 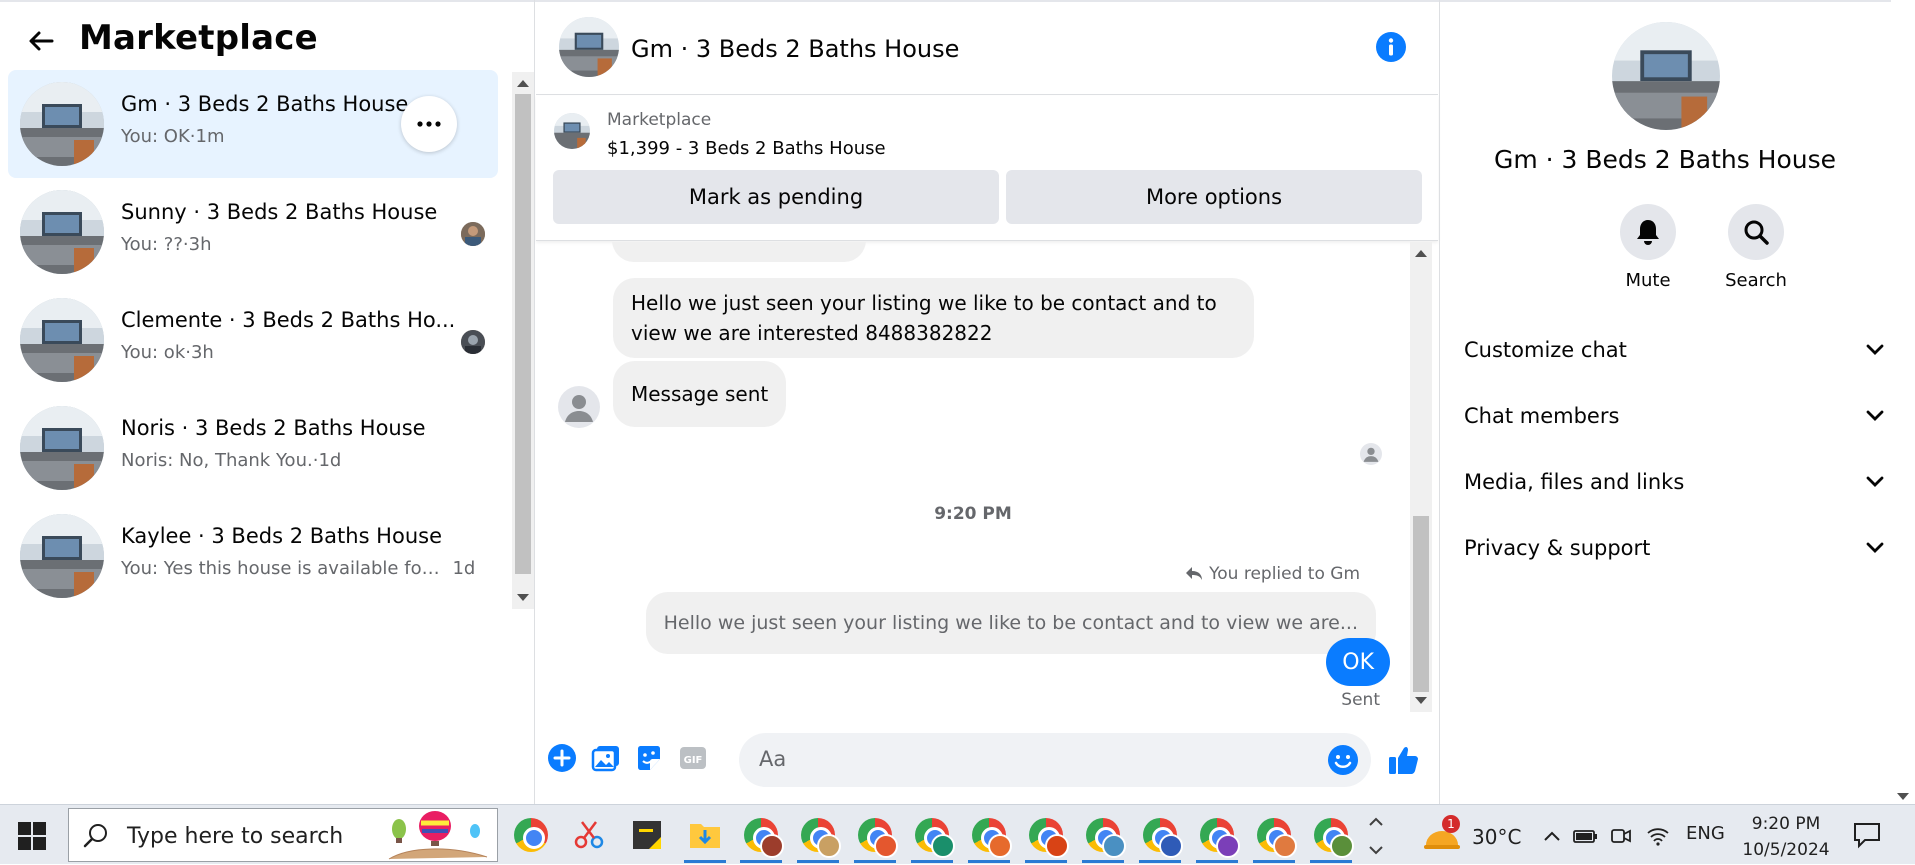 I want to click on media-files-links-section: Media, files and links, so click(x=1674, y=482).